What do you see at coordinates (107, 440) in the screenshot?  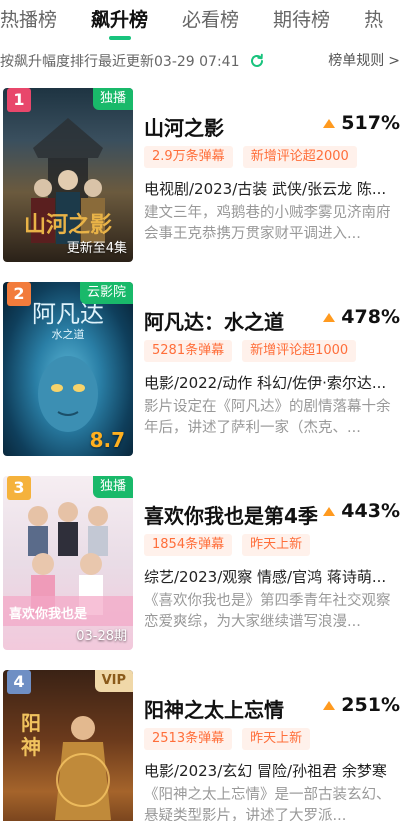 I see `rating-score: 8.7` at bounding box center [107, 440].